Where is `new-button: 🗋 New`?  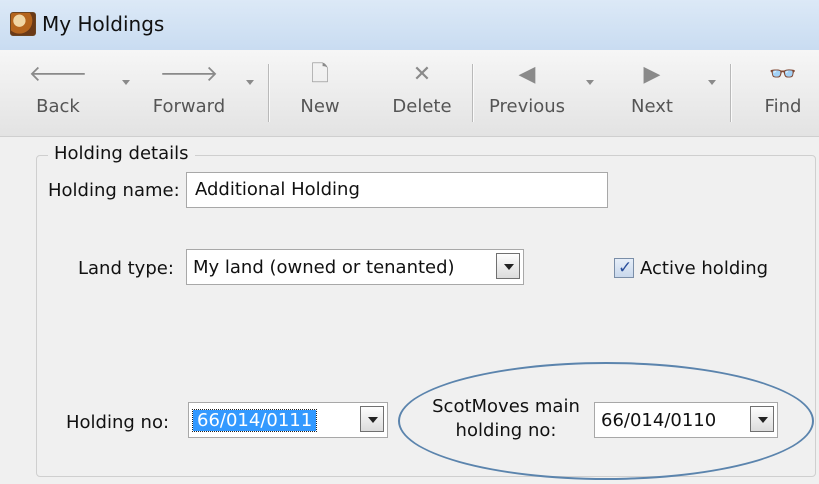
new-button: 🗋 New is located at coordinates (320, 93).